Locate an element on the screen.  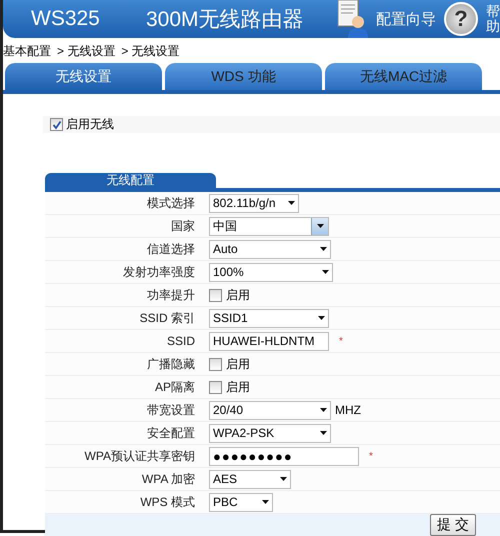
tab: 无线设置 is located at coordinates (83, 76).